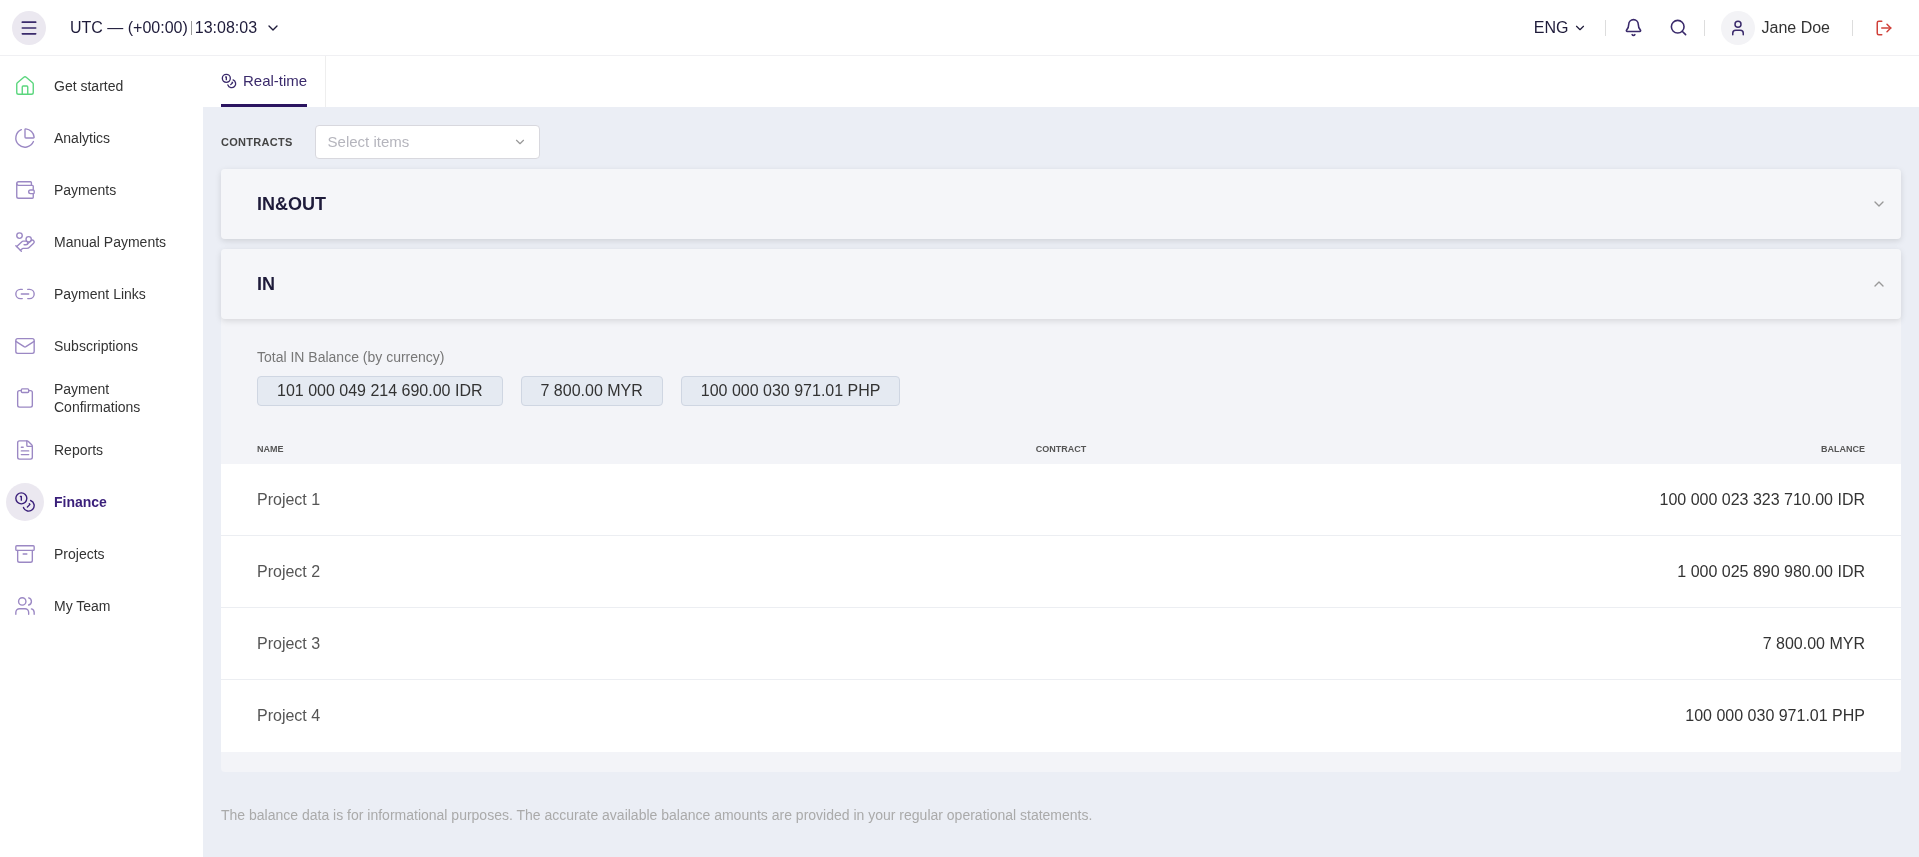 The width and height of the screenshot is (1919, 857). I want to click on filter-label: CONTRACTS, so click(257, 142).